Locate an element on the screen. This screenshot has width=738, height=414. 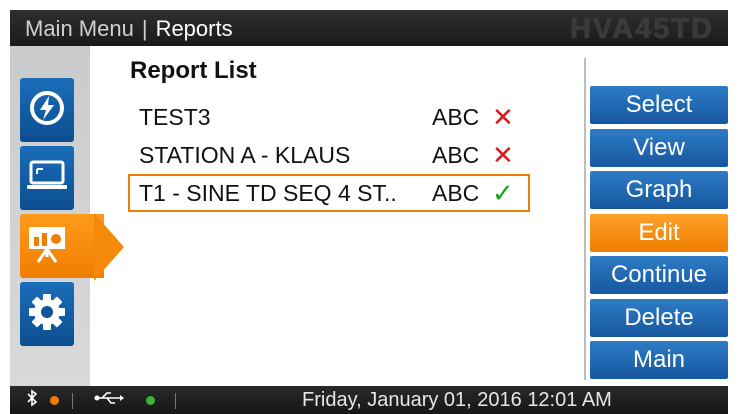
bluetooth-status-dot is located at coordinates (54, 400).